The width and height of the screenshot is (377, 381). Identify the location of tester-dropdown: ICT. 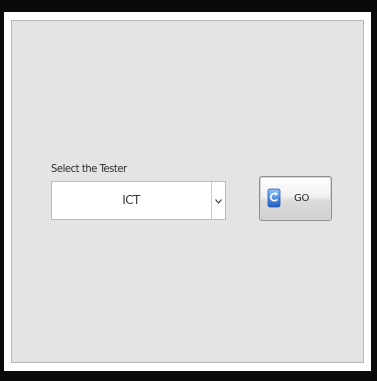
(138, 200).